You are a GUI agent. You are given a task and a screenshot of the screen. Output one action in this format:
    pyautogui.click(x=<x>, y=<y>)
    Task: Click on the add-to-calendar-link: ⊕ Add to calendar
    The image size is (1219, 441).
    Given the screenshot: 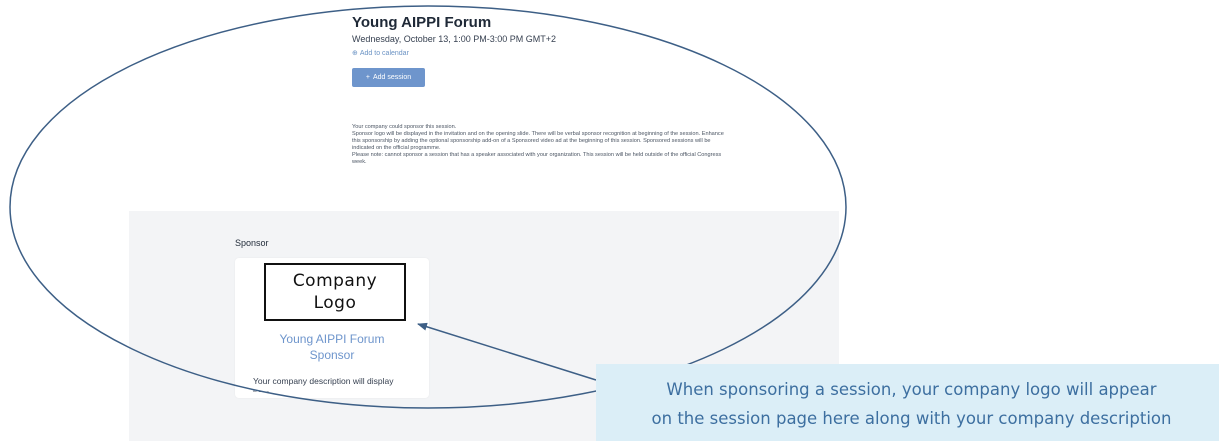 What is the action you would take?
    pyautogui.click(x=380, y=53)
    